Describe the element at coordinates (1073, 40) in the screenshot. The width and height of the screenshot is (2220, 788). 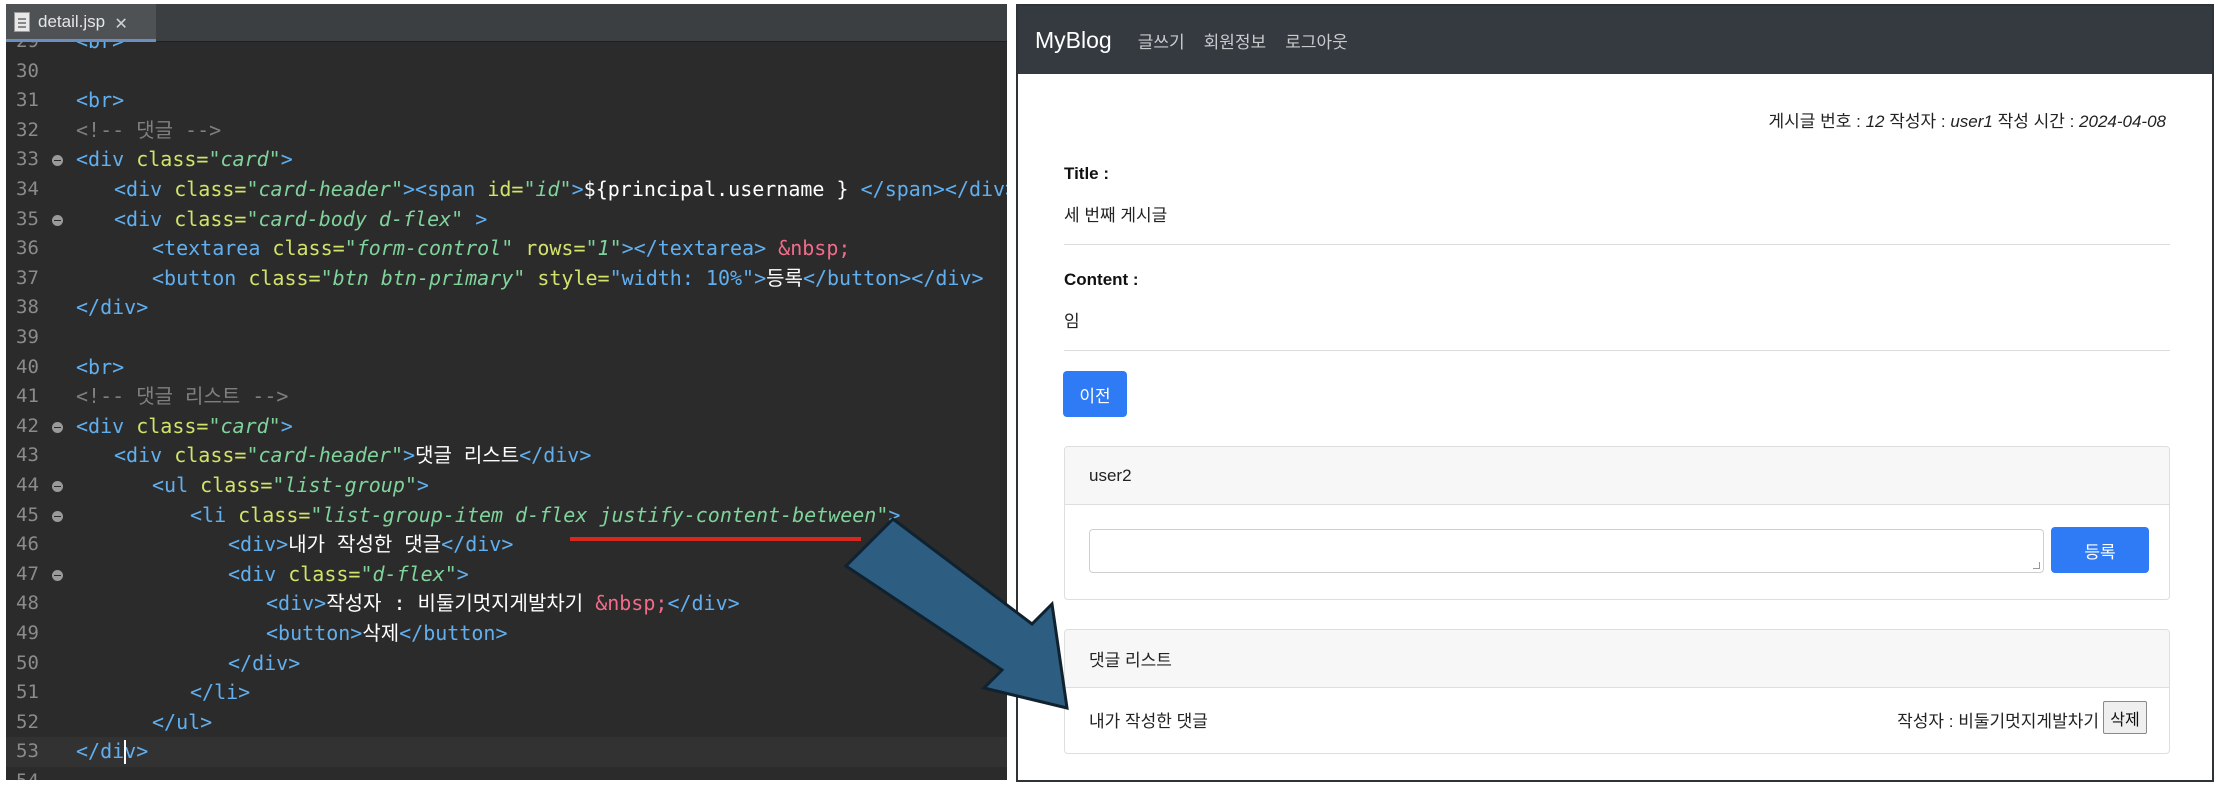
I see `brand-link: MyBlog` at that location.